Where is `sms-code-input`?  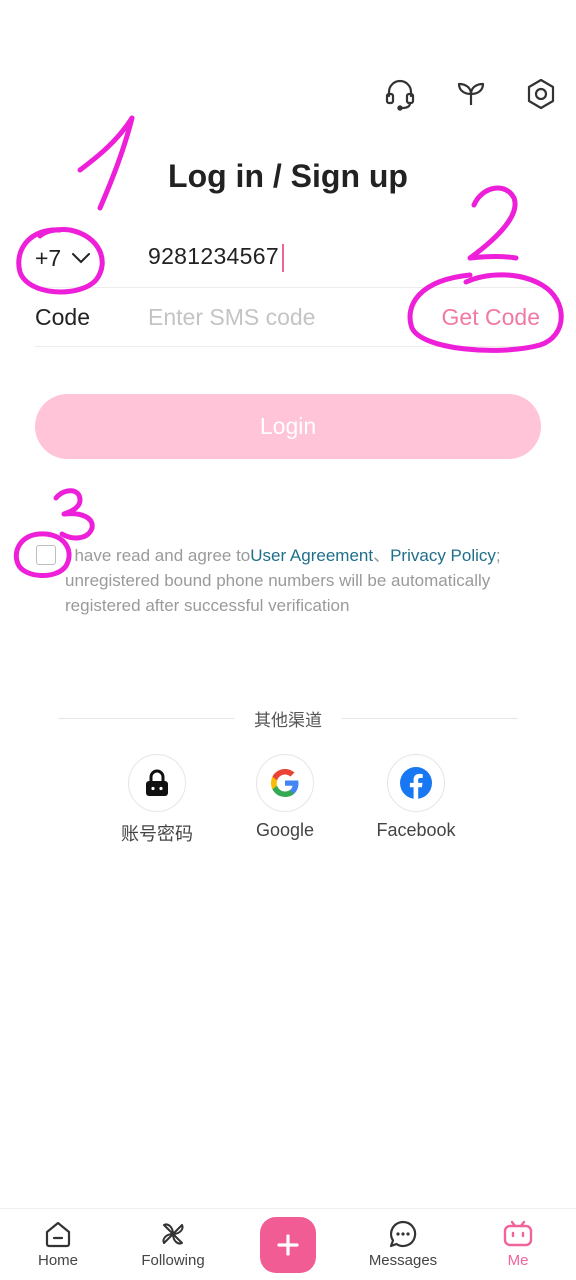
sms-code-input is located at coordinates (268, 317).